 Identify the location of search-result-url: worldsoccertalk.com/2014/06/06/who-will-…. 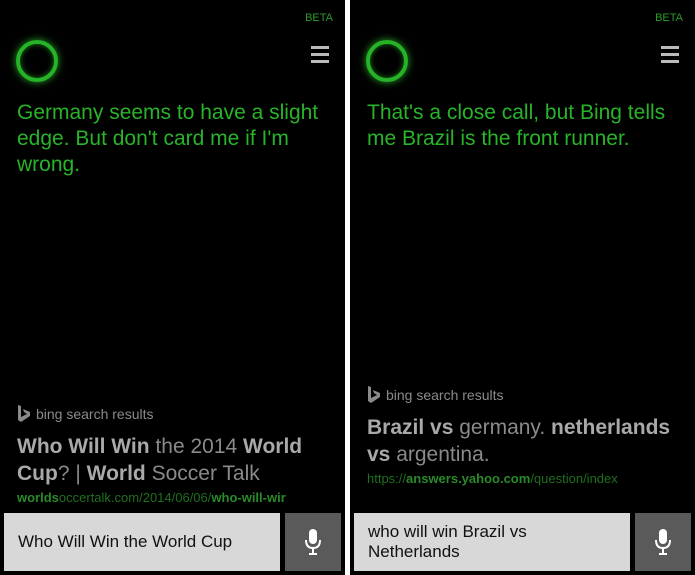
(181, 497).